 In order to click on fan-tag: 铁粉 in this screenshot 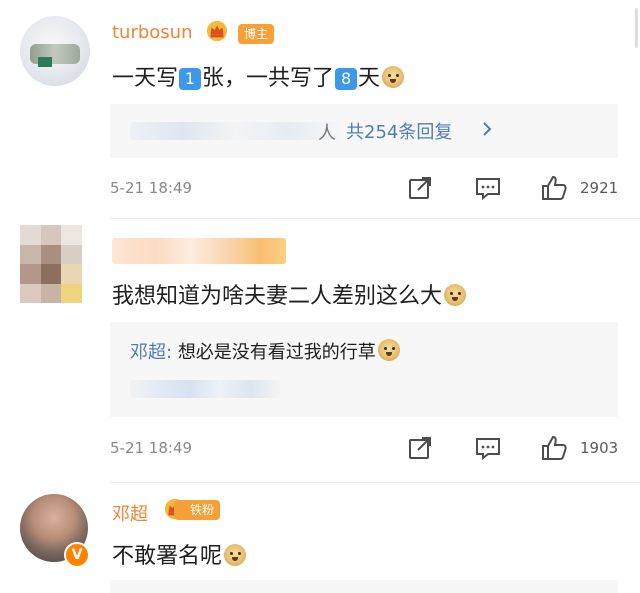, I will do `click(197, 510)`.